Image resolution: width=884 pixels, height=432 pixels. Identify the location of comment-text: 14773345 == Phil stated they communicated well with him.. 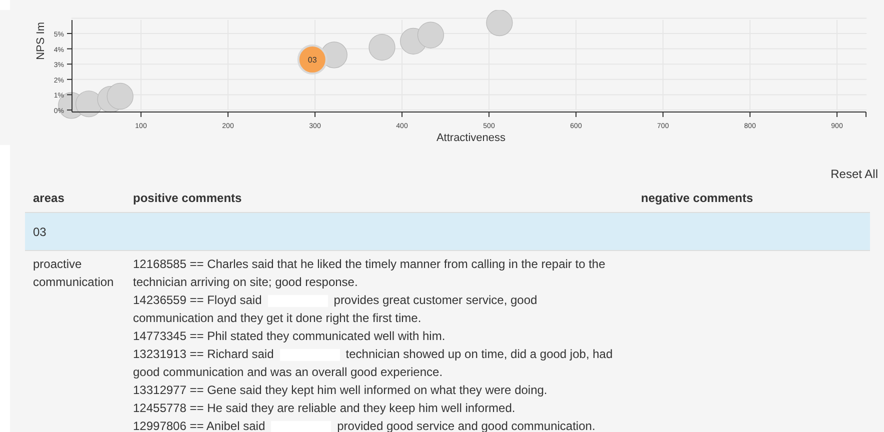
(289, 336).